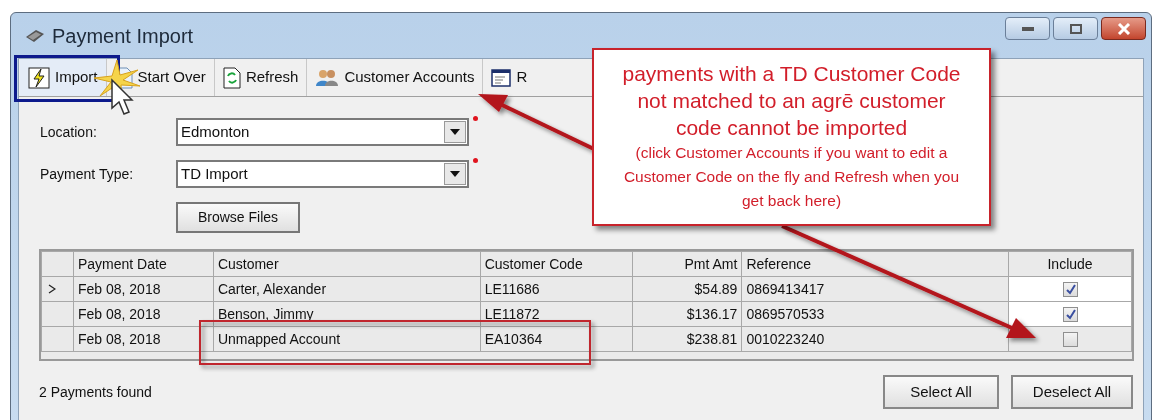  Describe the element at coordinates (87, 174) in the screenshot. I see `field-label: Payment Type:` at that location.